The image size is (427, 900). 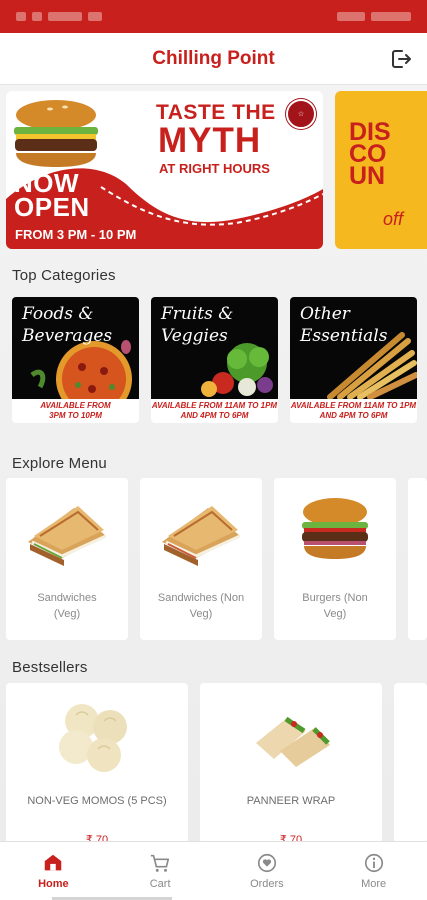 What do you see at coordinates (97, 801) in the screenshot?
I see `bestseller-name: NON-VEG MOMOS (5 PCS)` at bounding box center [97, 801].